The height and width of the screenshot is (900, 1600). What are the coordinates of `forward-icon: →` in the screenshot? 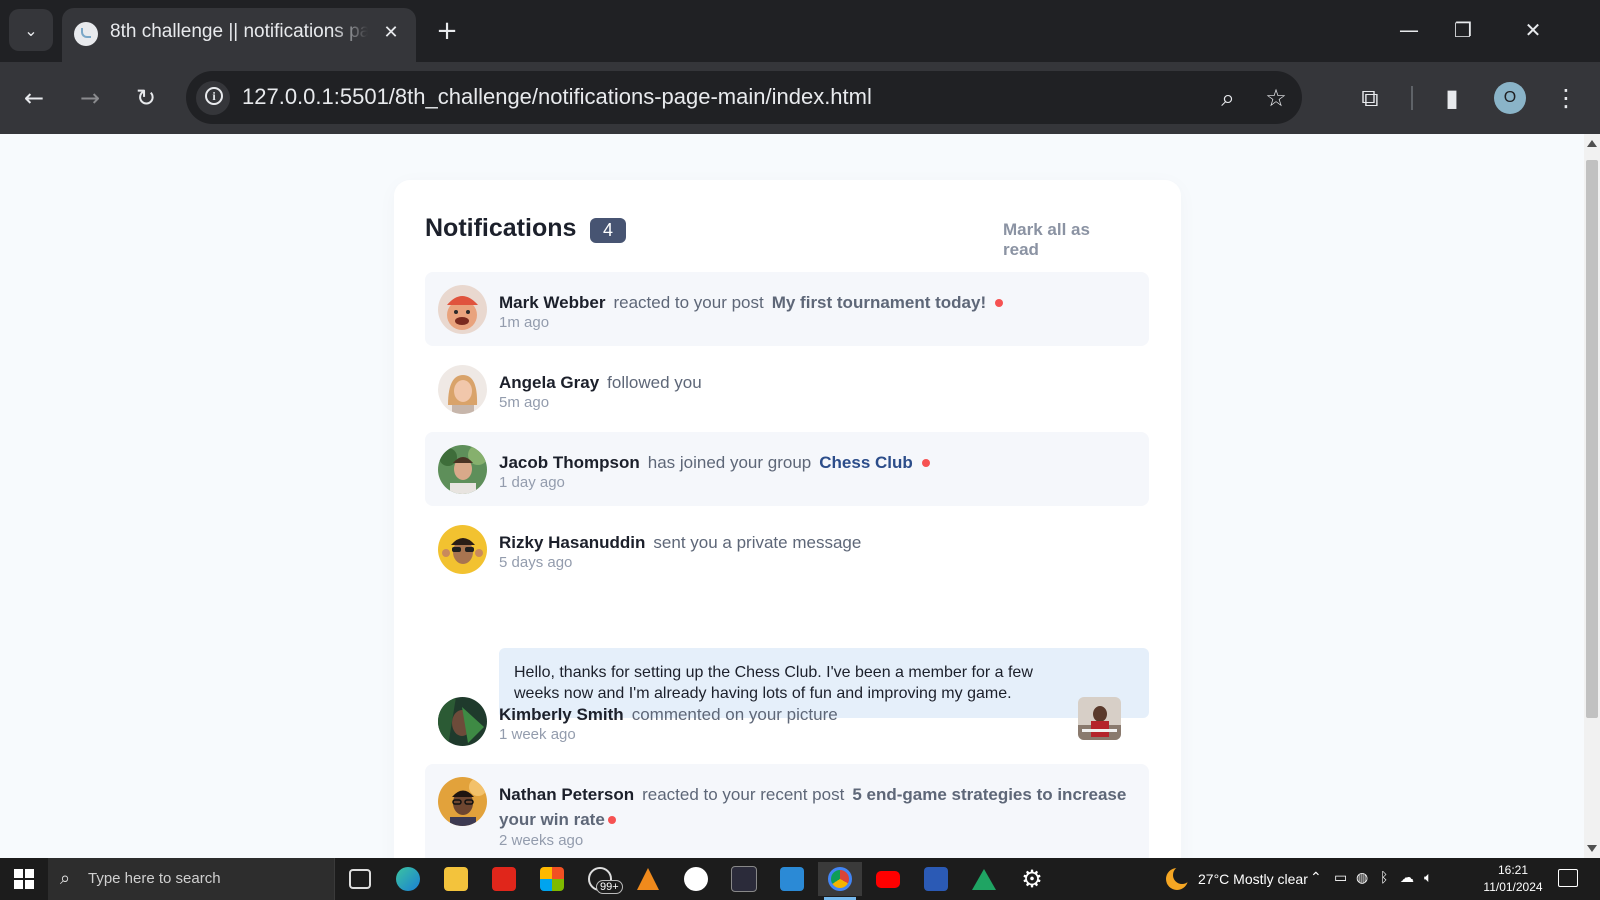 It's located at (90, 98).